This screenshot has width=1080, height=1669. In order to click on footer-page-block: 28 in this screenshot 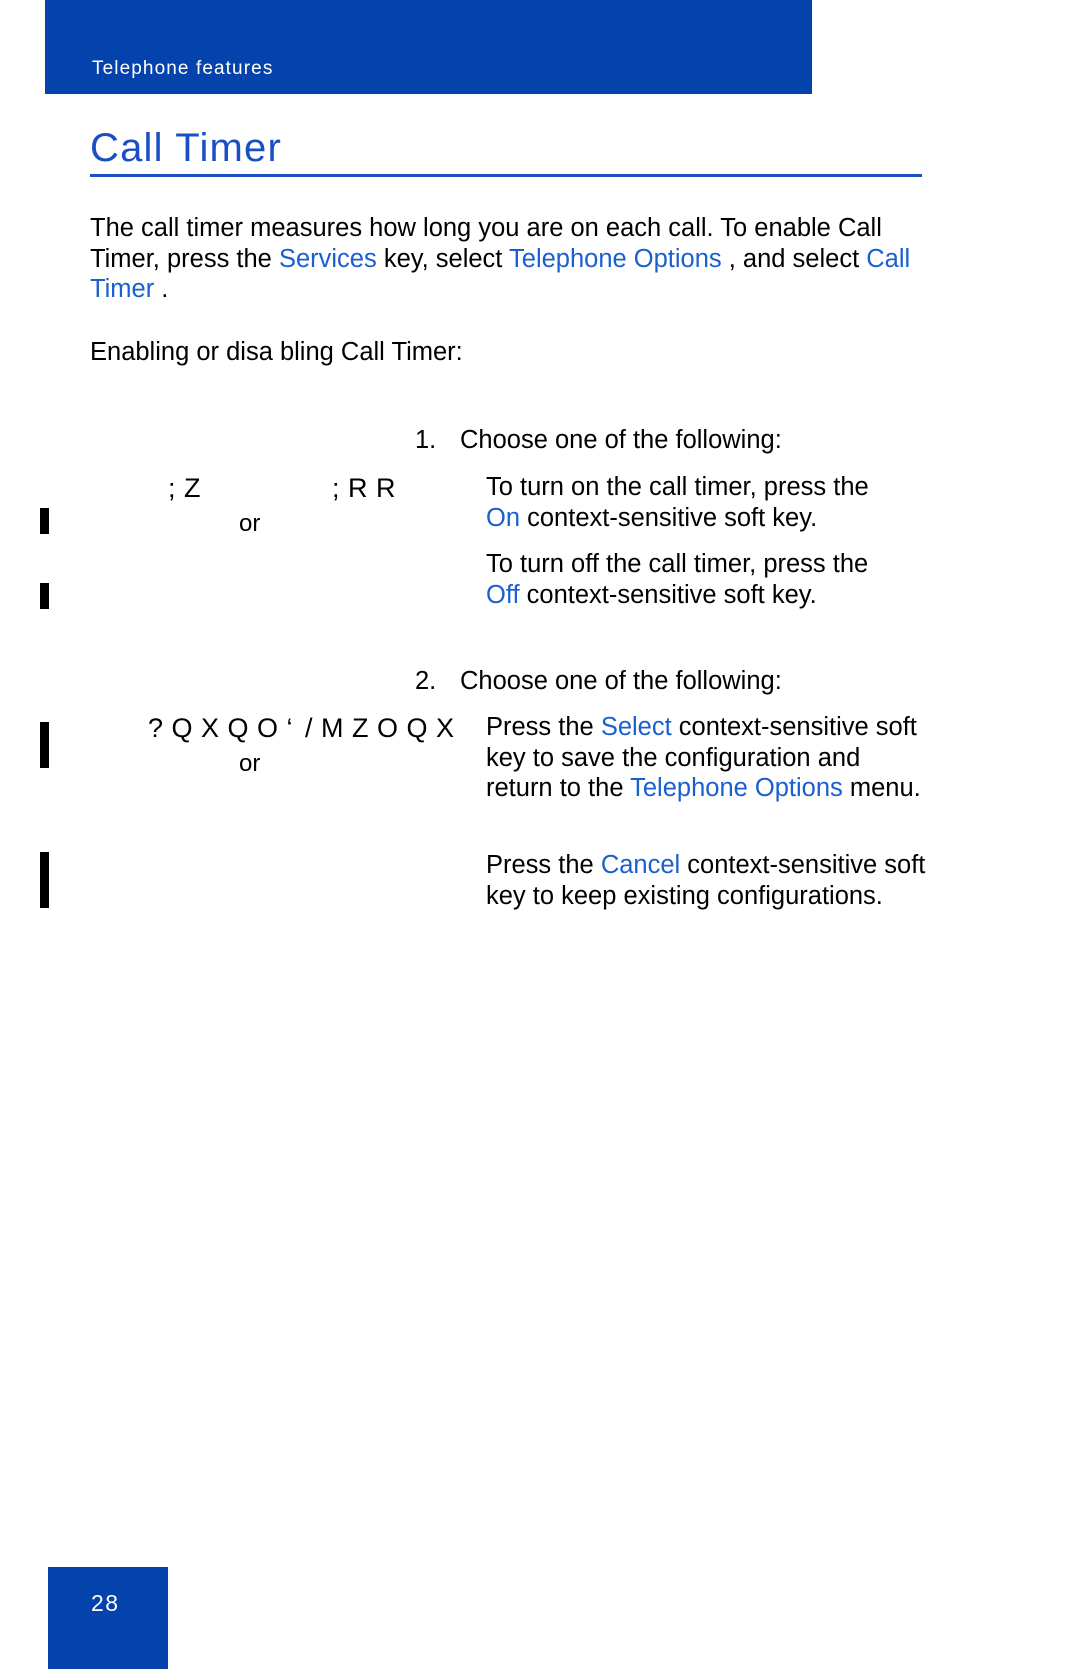, I will do `click(108, 1618)`.